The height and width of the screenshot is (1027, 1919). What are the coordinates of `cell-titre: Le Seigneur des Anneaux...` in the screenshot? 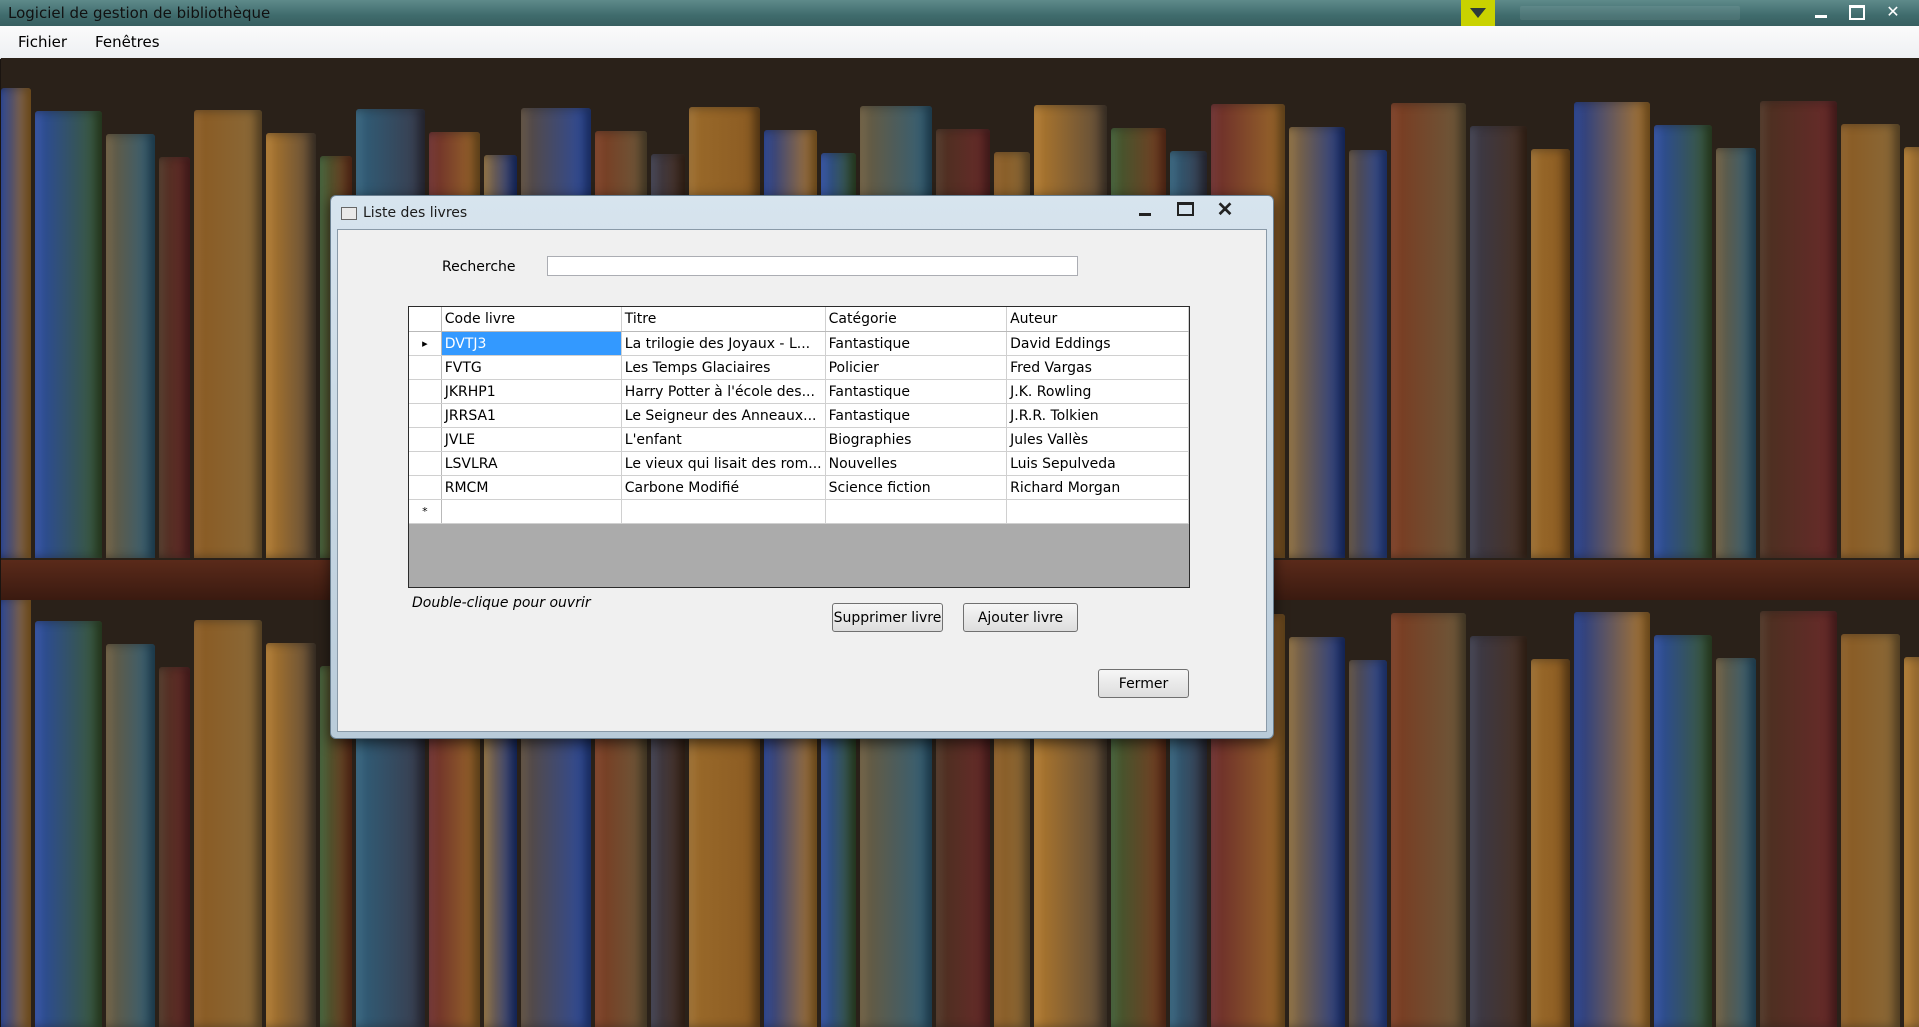 It's located at (723, 415).